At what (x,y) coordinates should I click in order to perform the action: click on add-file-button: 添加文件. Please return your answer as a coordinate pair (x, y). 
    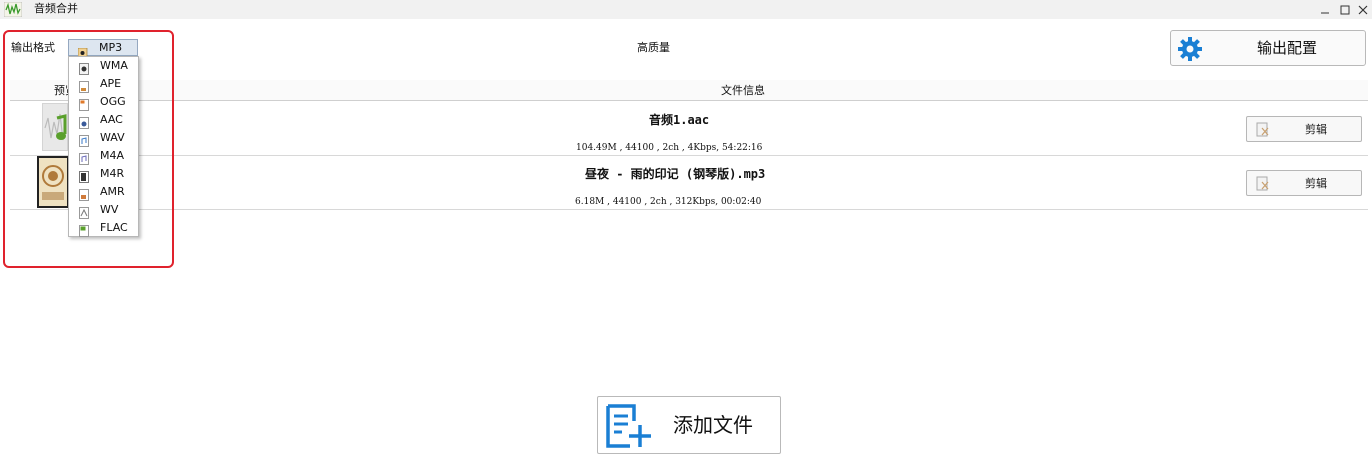
    Looking at the image, I should click on (689, 425).